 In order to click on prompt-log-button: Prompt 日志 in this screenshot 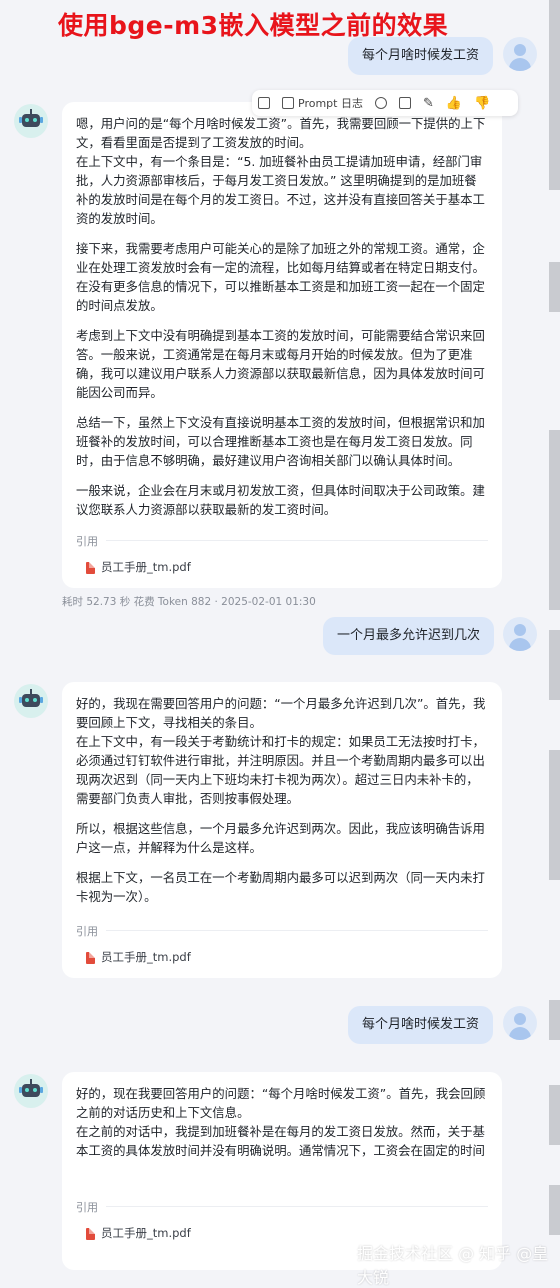, I will do `click(322, 103)`.